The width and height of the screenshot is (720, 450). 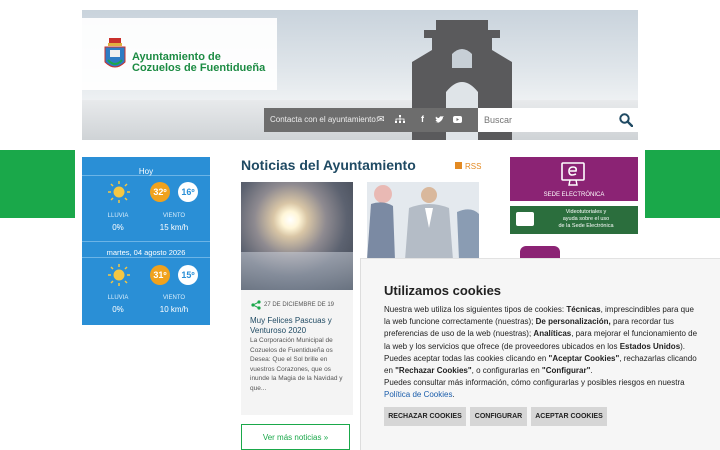 I want to click on green-band-right, so click(x=682, y=184).